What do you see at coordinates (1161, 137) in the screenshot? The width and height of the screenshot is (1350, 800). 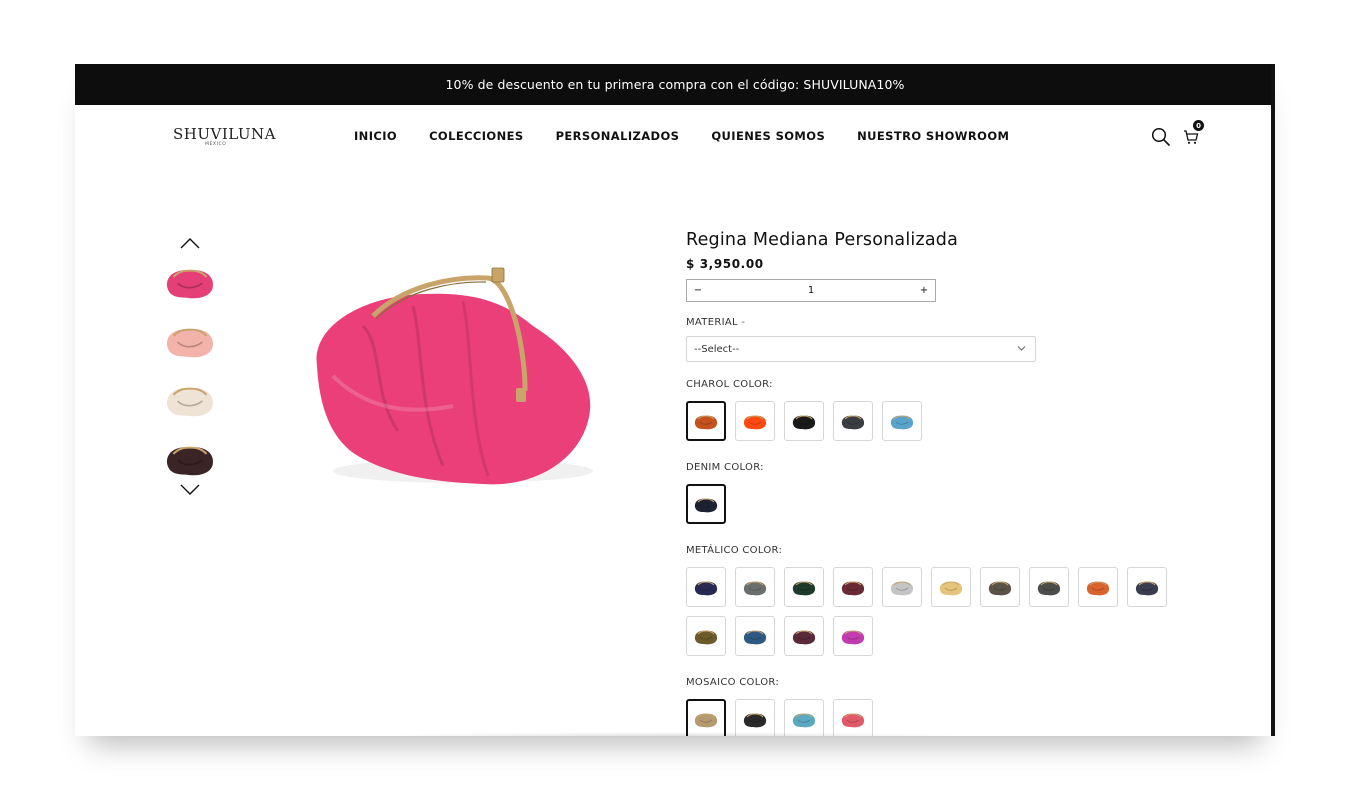 I see `search-icon` at bounding box center [1161, 137].